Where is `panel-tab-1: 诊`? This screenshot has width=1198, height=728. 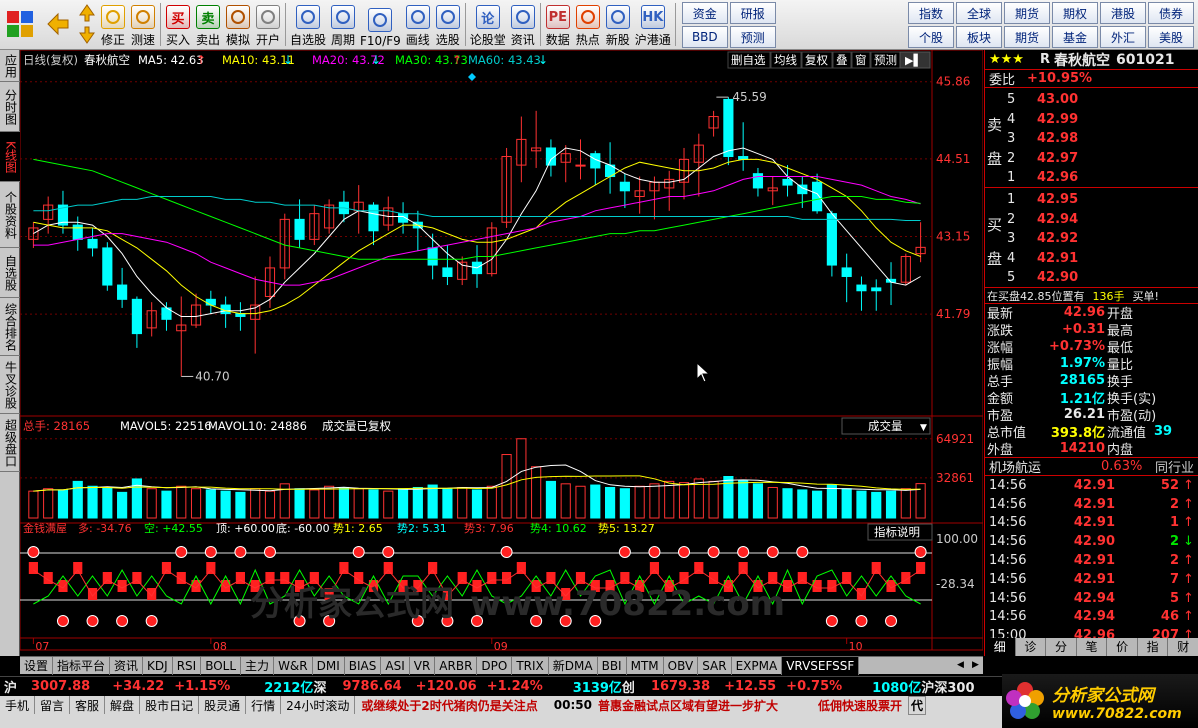 panel-tab-1: 诊 is located at coordinates (1031, 647).